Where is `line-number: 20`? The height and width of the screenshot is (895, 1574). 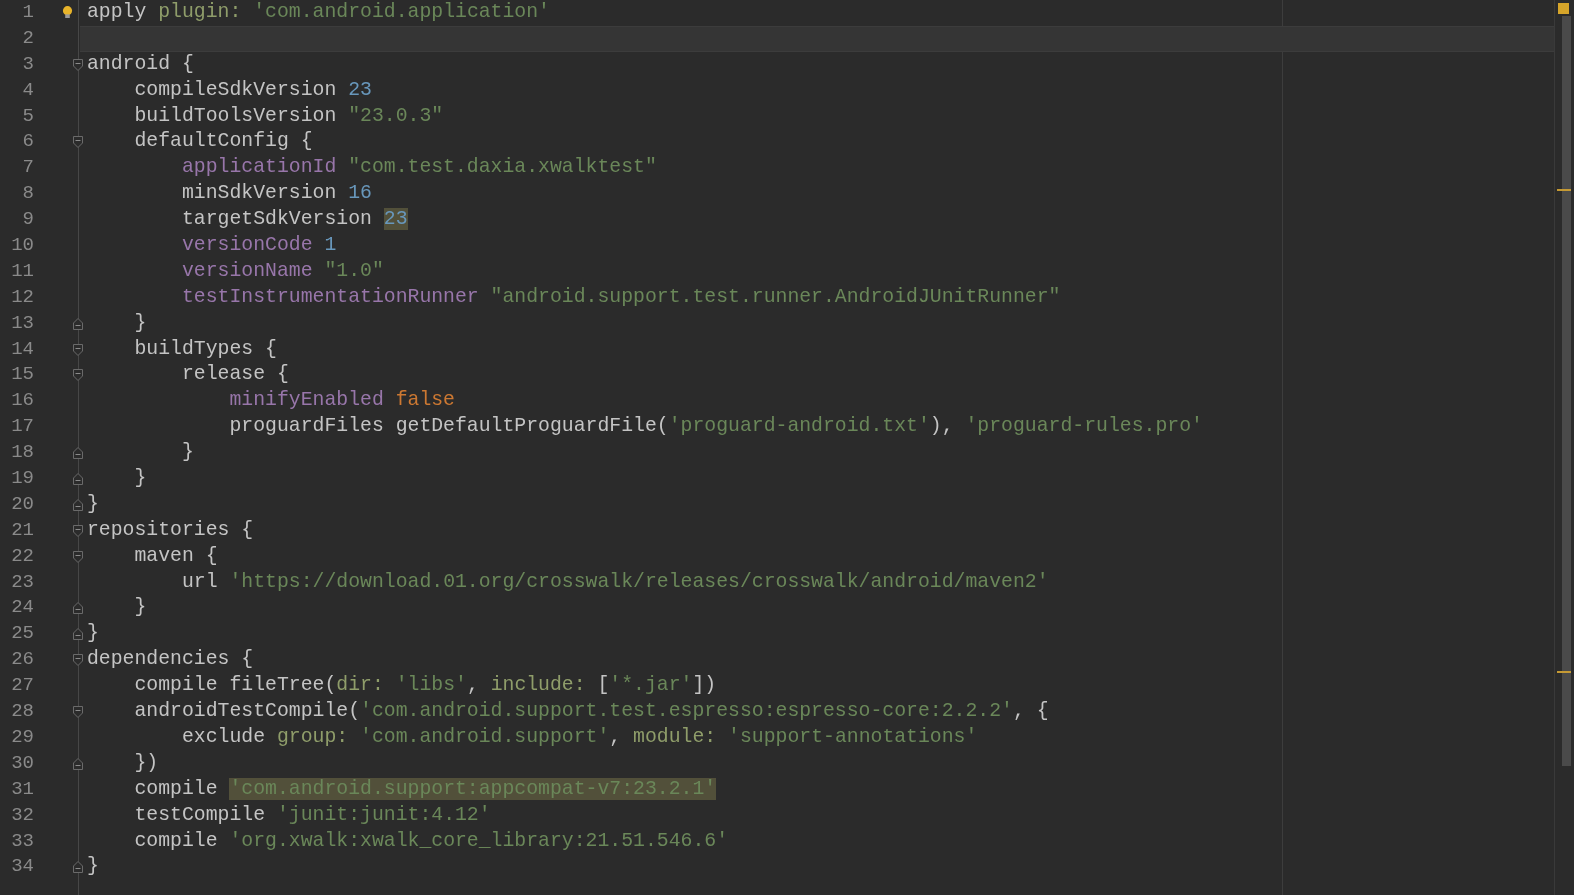 line-number: 20 is located at coordinates (22, 504).